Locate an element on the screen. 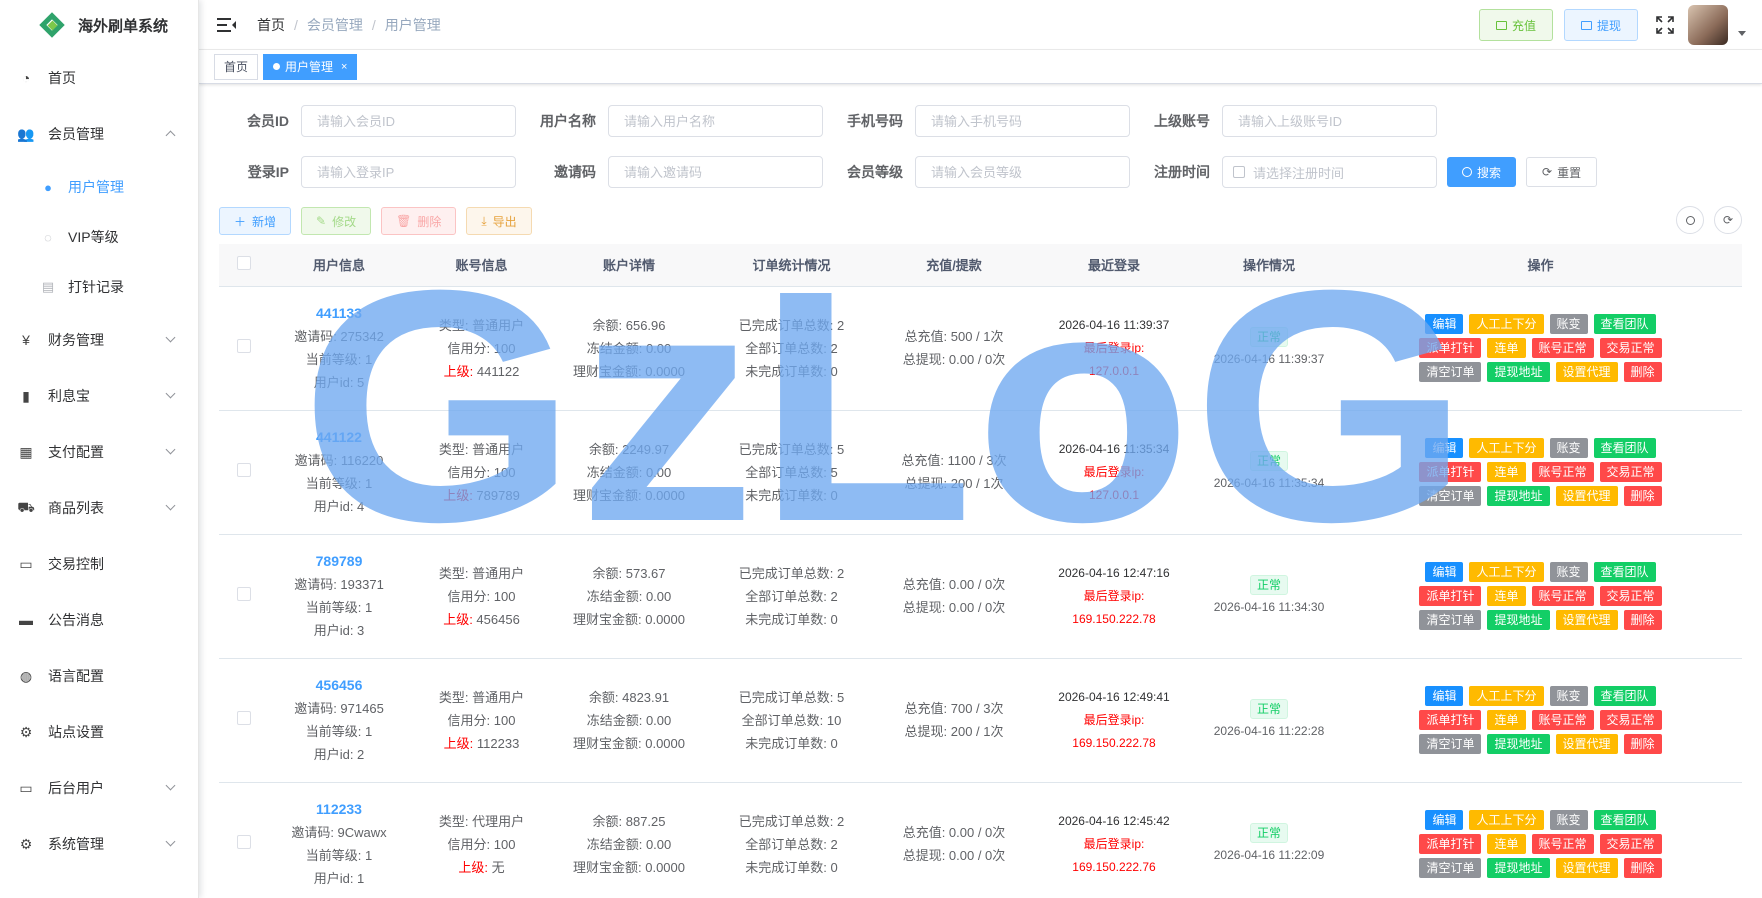 This screenshot has width=1762, height=898. member-id-input is located at coordinates (408, 121).